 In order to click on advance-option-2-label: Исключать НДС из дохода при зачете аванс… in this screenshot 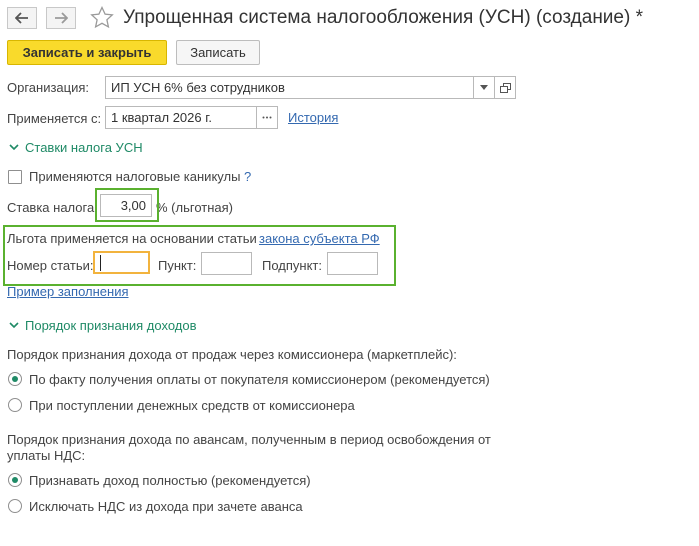, I will do `click(166, 506)`.